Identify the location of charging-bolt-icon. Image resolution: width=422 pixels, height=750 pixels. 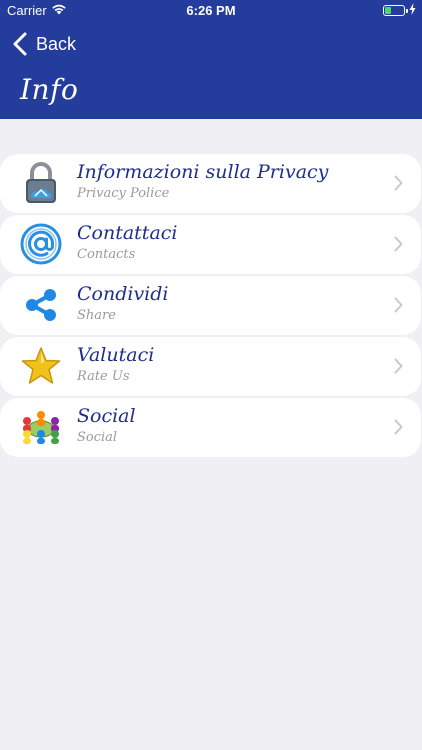
(412, 10).